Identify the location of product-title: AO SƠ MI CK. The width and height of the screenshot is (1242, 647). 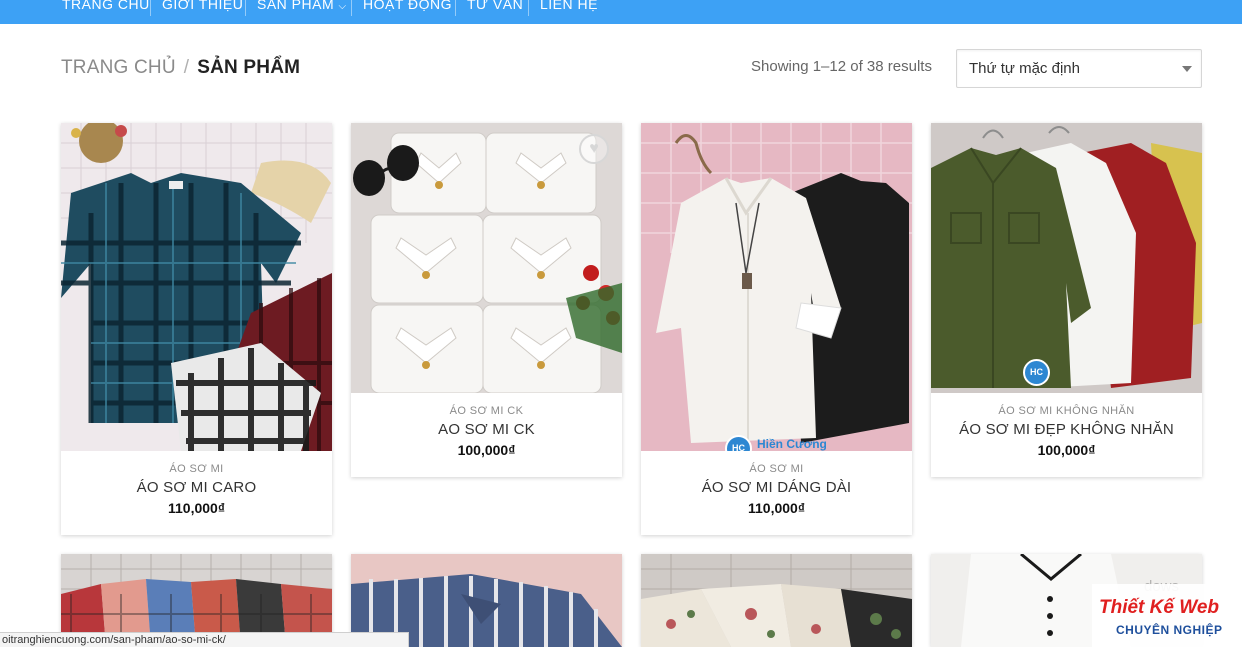
(486, 429).